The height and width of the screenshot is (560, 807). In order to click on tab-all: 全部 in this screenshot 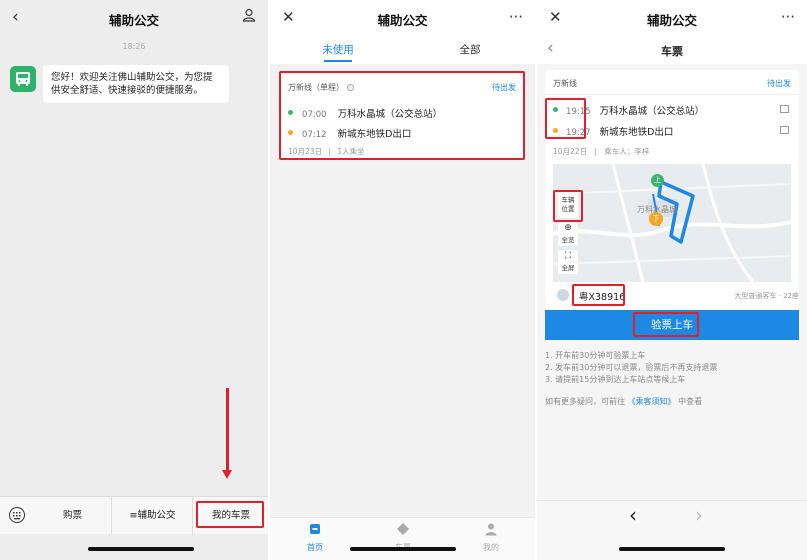, I will do `click(470, 49)`.